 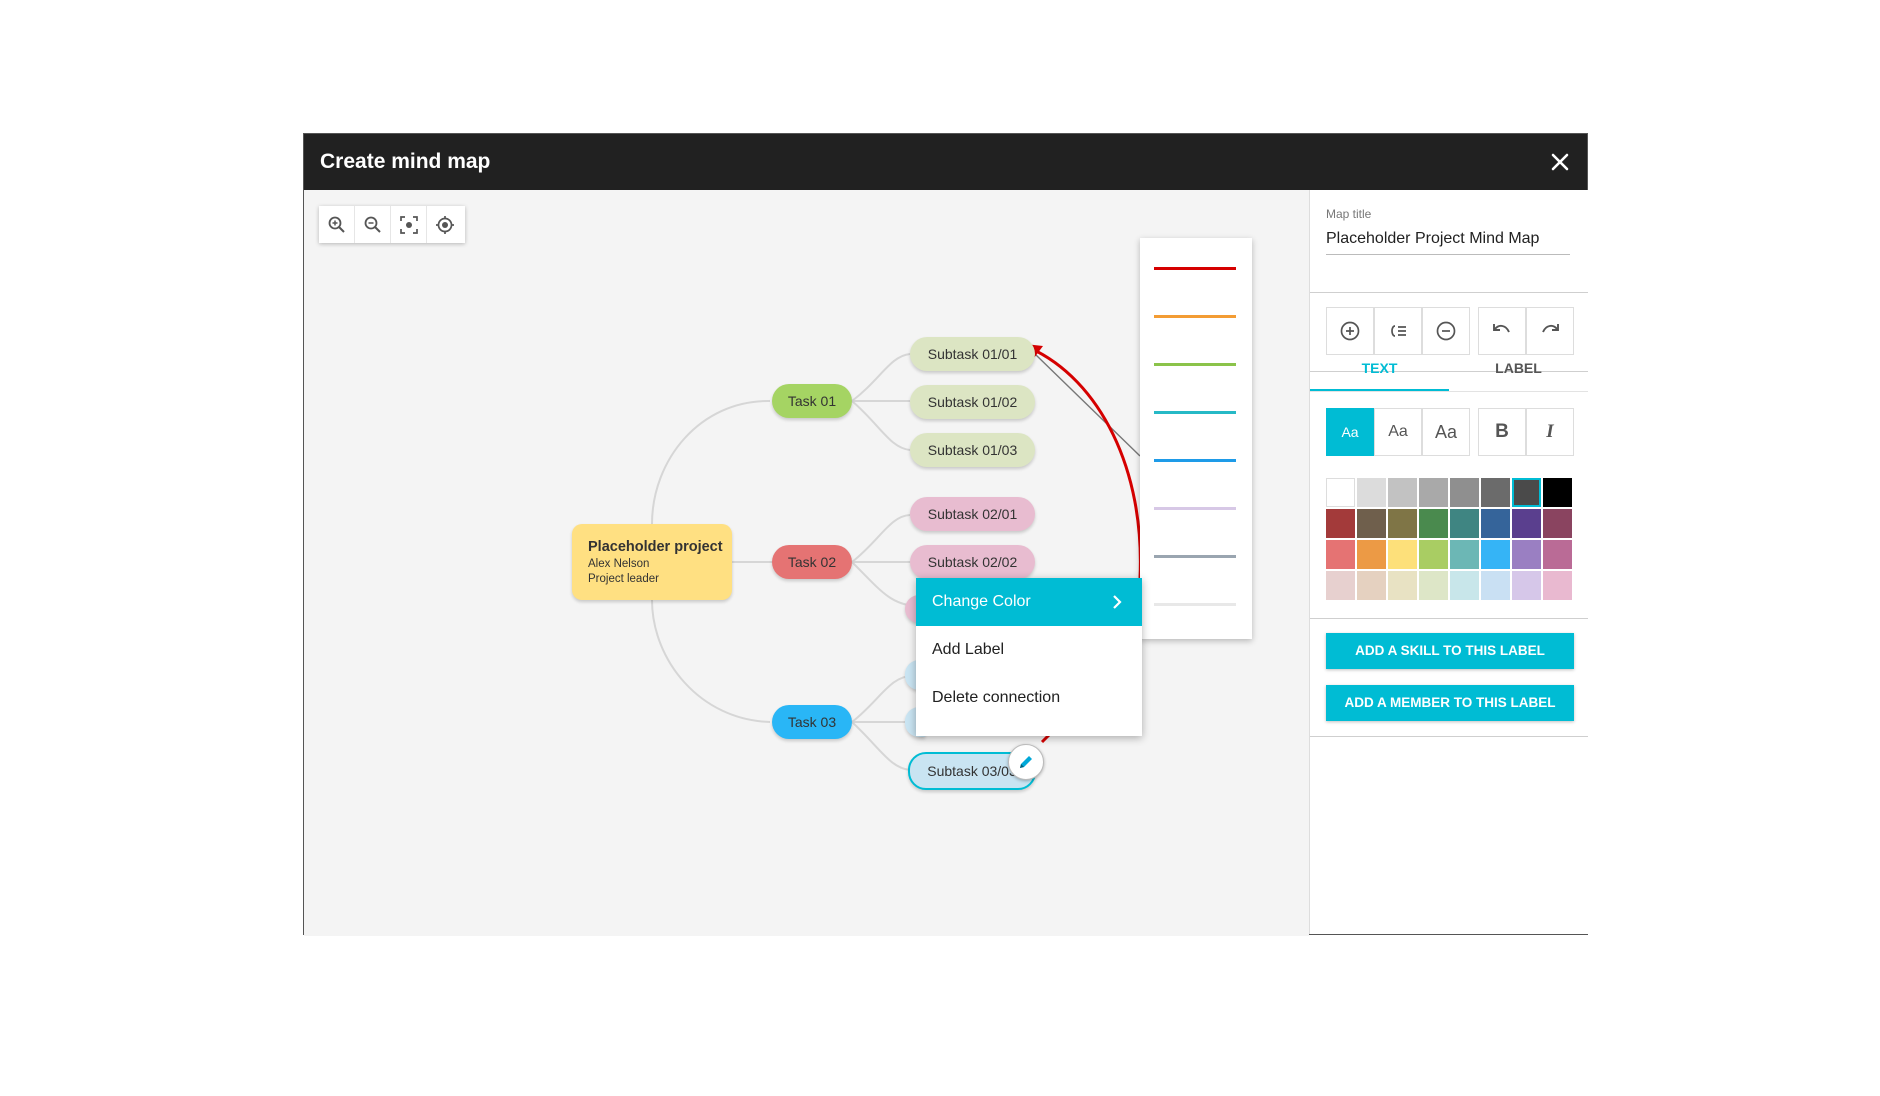 I want to click on edit-connection-button, so click(x=1026, y=762).